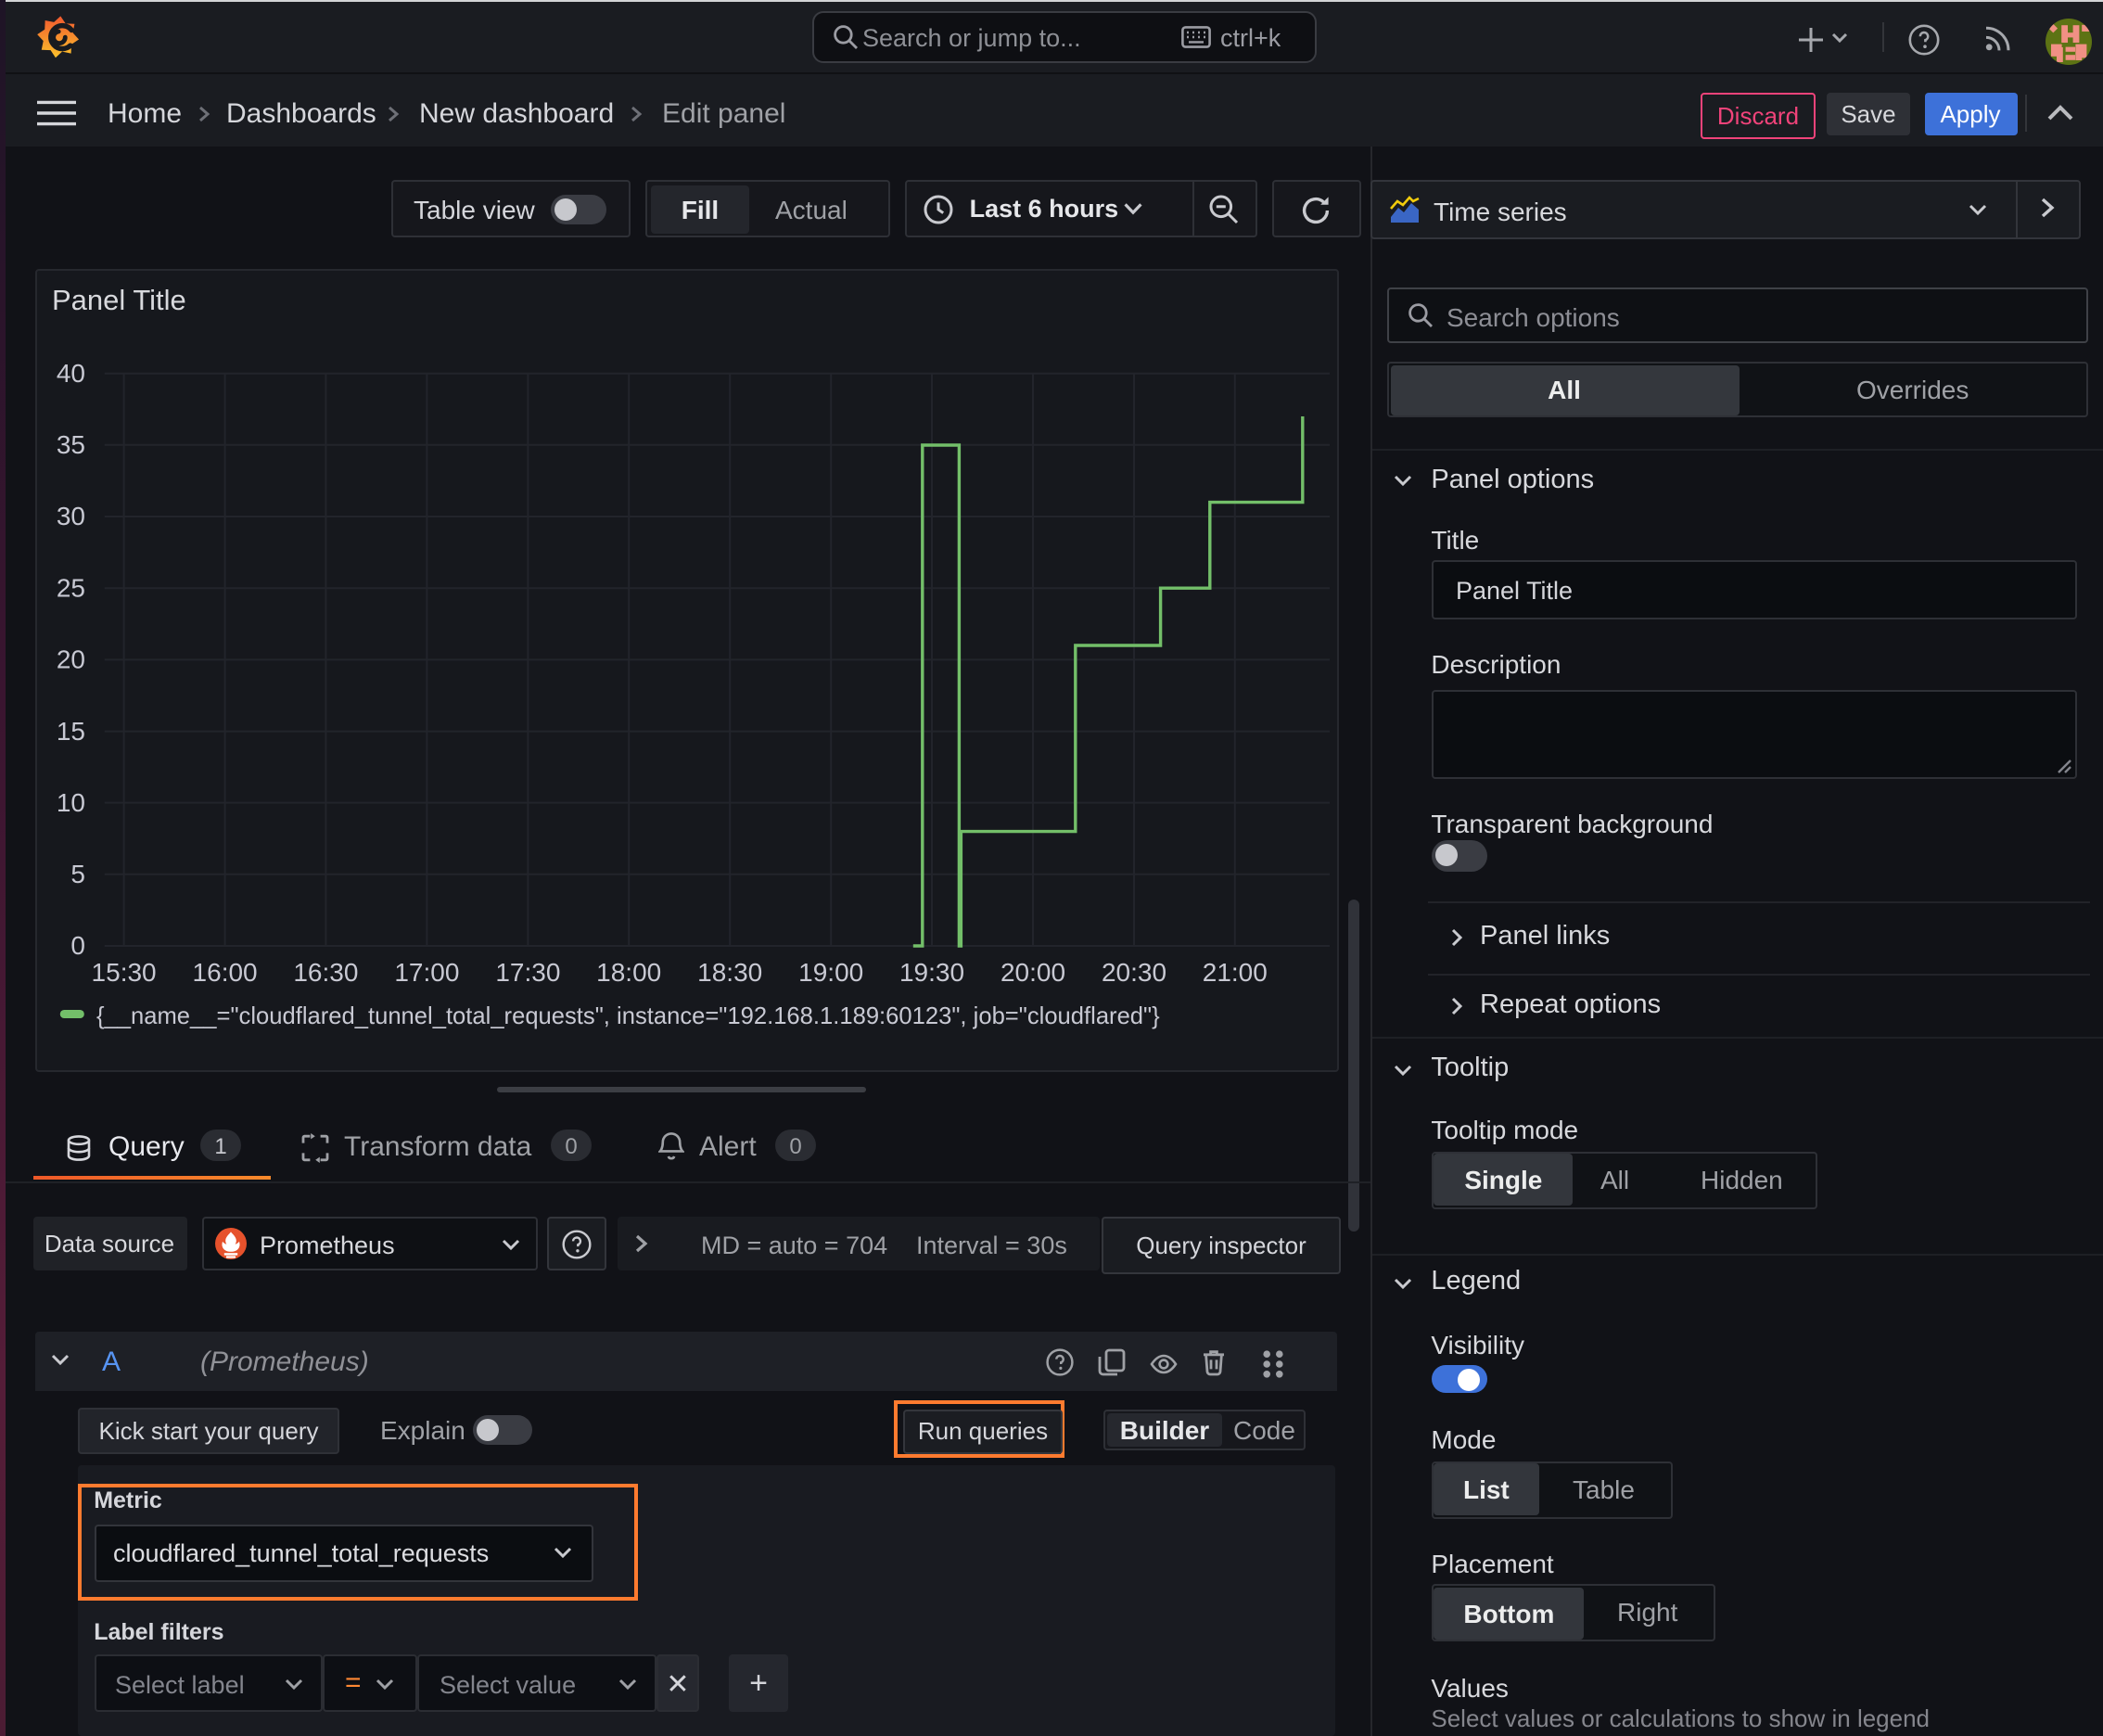 This screenshot has width=2103, height=1736. I want to click on svg-text: 17:00, so click(426, 972).